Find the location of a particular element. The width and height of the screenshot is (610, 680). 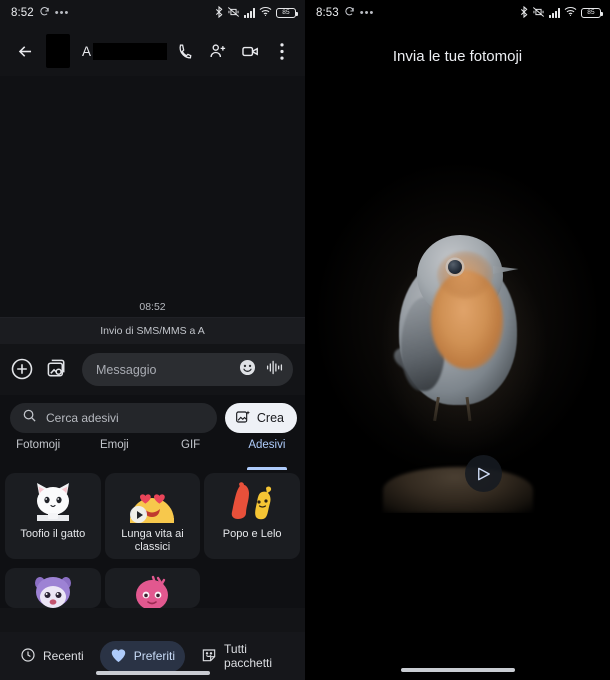

tab-adesivi: Adesivi is located at coordinates (267, 454).